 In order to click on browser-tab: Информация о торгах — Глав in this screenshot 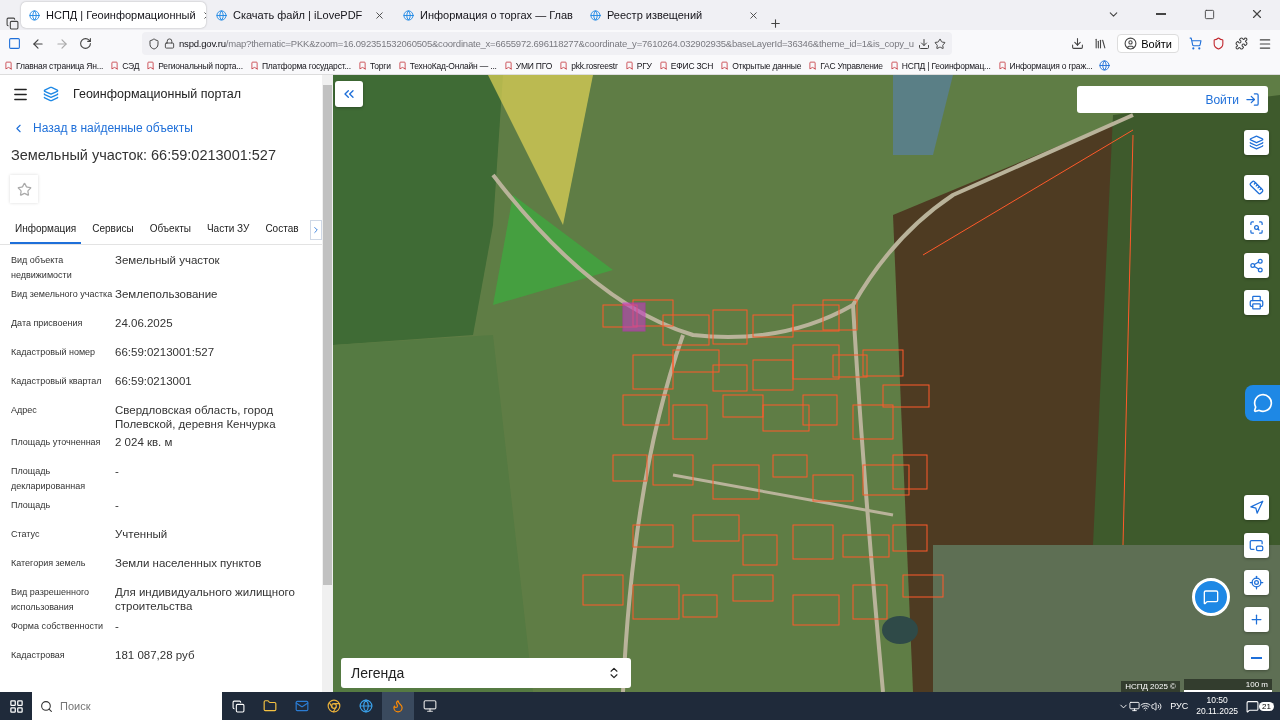, I will do `click(487, 15)`.